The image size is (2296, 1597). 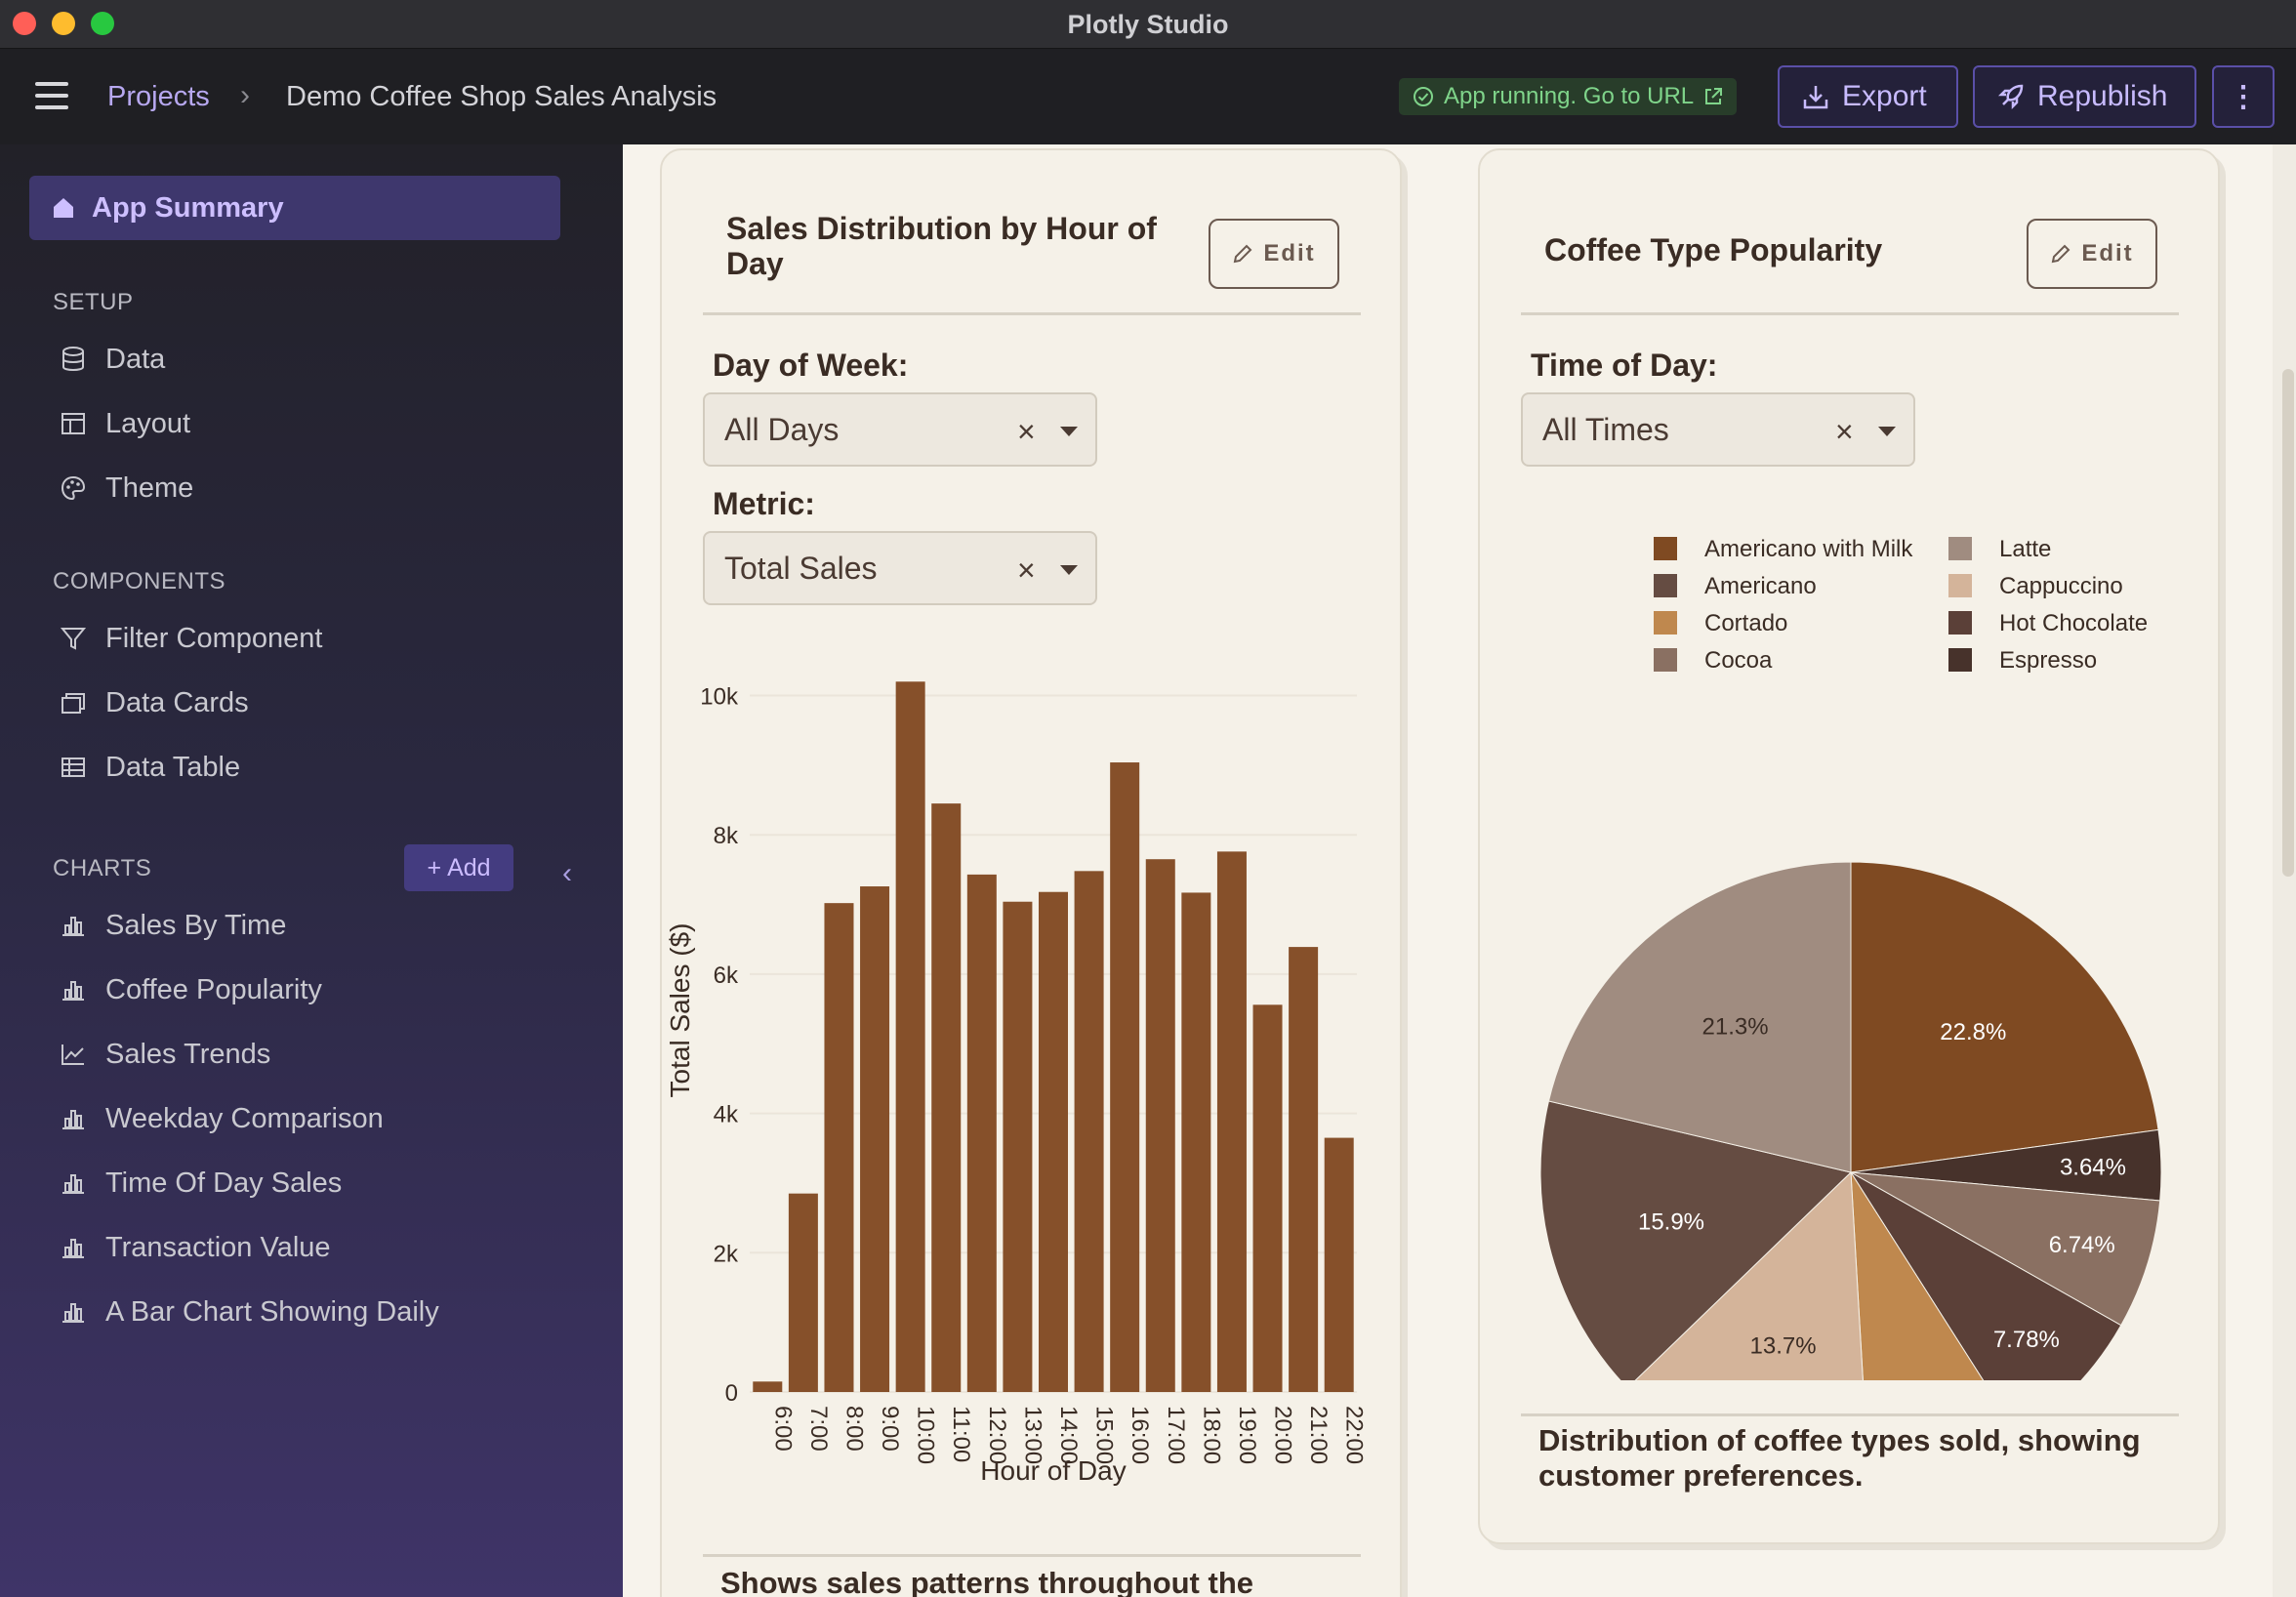 What do you see at coordinates (124, 423) in the screenshot?
I see `sidebar-item-layout: Layout` at bounding box center [124, 423].